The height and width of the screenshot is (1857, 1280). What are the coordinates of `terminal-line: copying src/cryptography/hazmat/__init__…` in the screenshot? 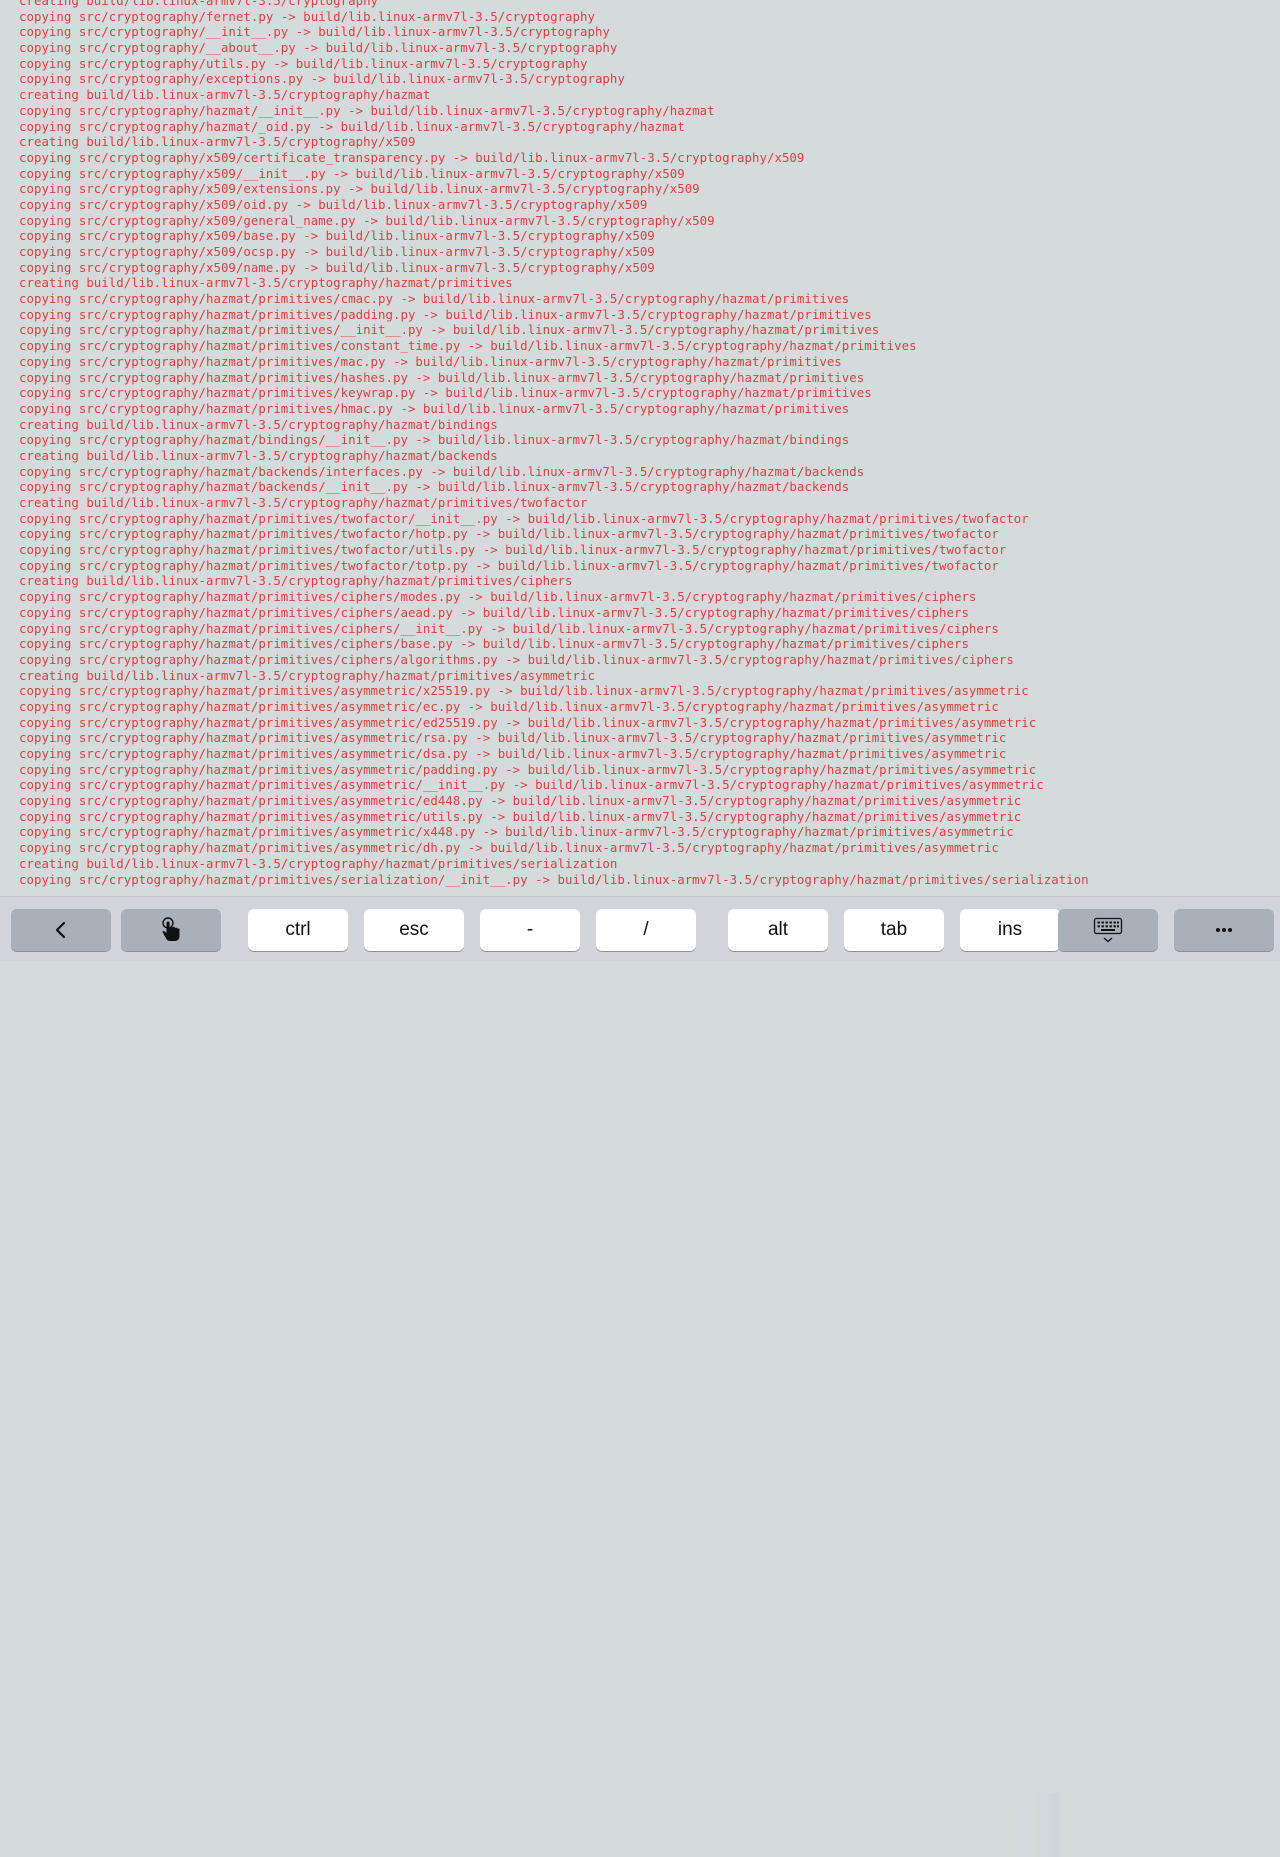 It's located at (367, 110).